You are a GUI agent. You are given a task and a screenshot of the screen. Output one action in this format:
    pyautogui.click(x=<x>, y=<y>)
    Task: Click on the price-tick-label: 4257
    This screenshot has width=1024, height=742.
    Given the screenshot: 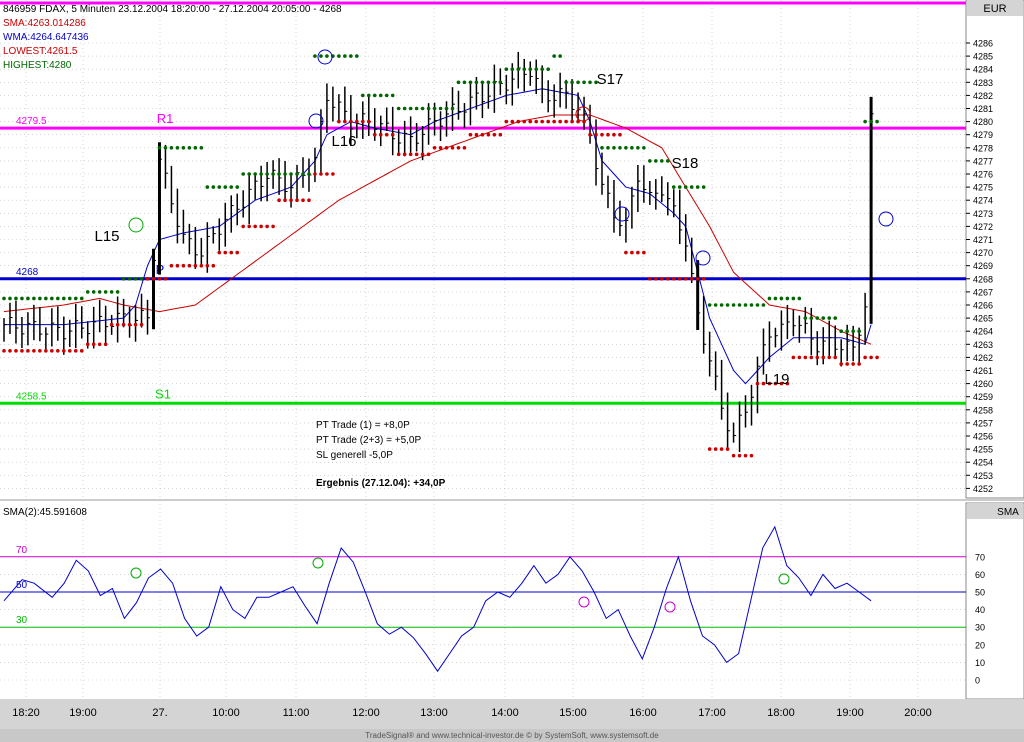 What is the action you would take?
    pyautogui.click(x=983, y=423)
    